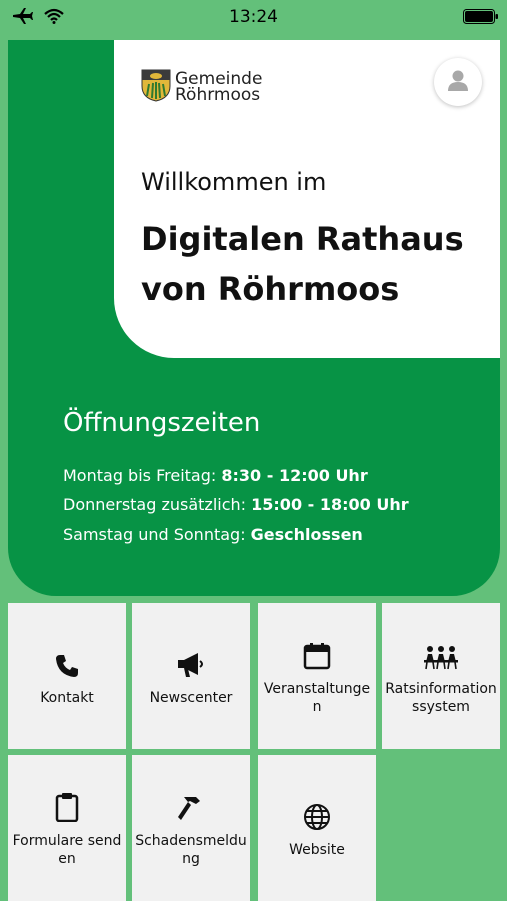 The width and height of the screenshot is (507, 901). Describe the element at coordinates (317, 676) in the screenshot. I see `tile-veranstaltungen: Veranstaltungen` at that location.